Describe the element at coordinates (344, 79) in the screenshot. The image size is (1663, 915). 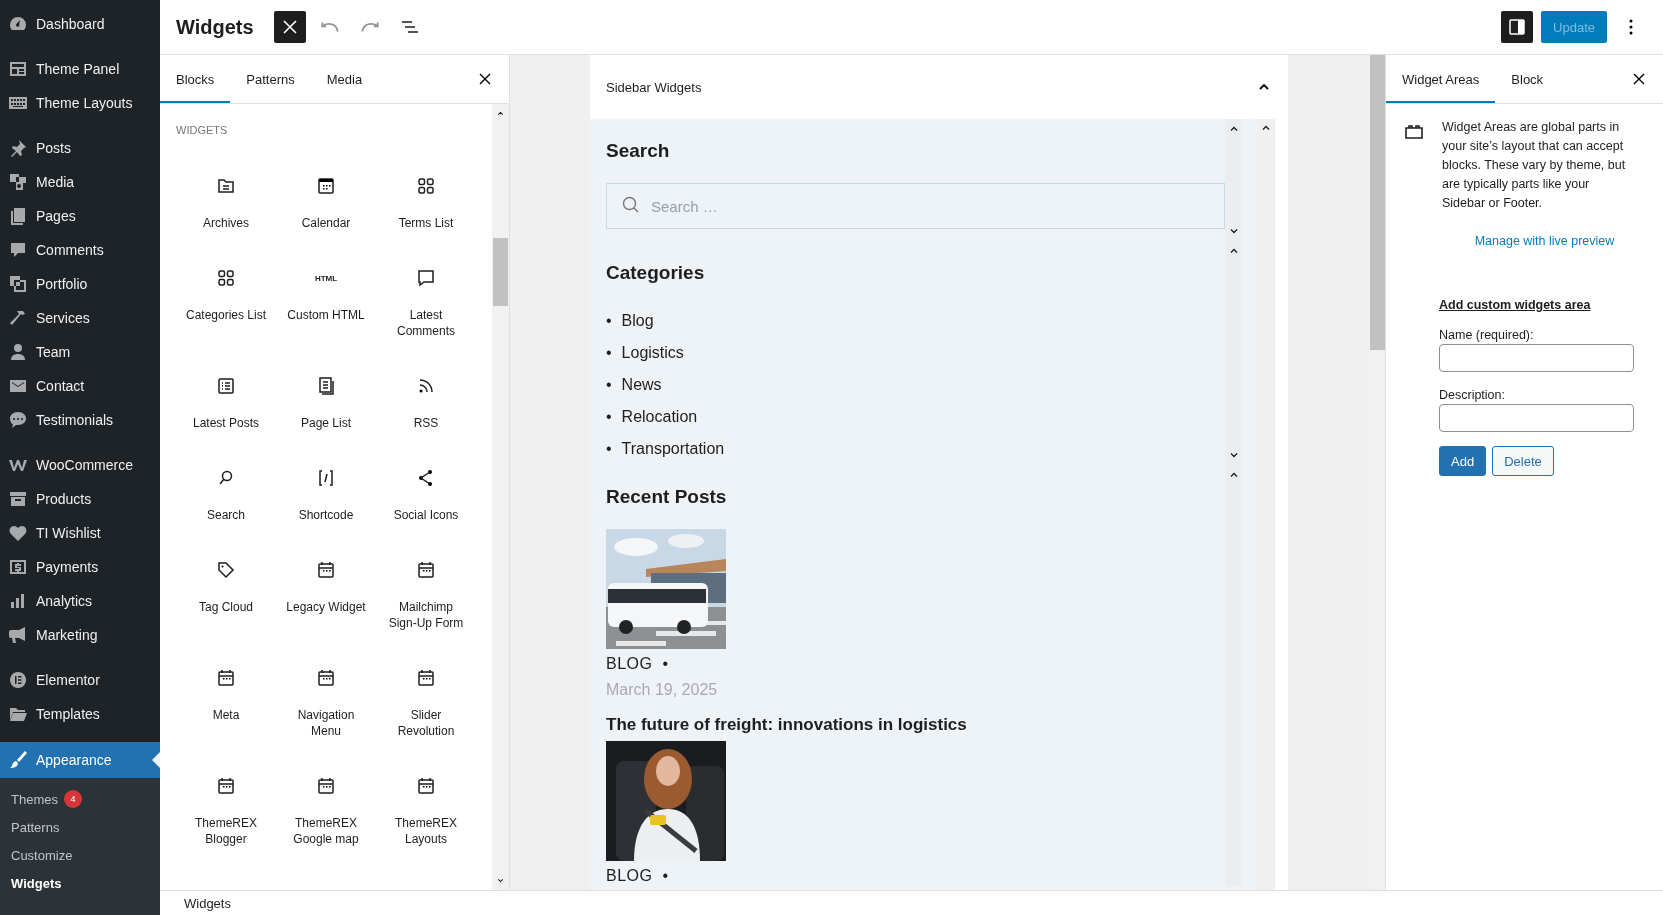
I see `tab: Media` at that location.